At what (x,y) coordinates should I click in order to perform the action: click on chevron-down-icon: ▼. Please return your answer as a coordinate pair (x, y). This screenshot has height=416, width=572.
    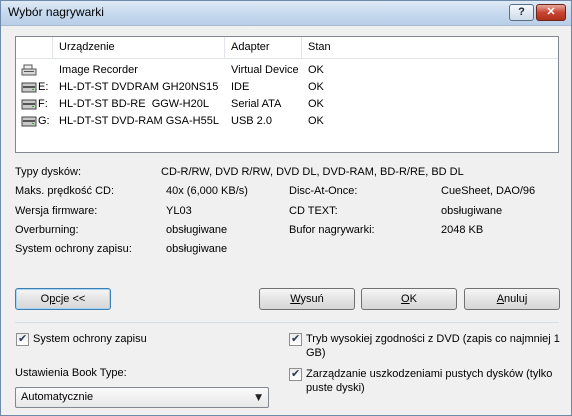
    Looking at the image, I should click on (258, 398).